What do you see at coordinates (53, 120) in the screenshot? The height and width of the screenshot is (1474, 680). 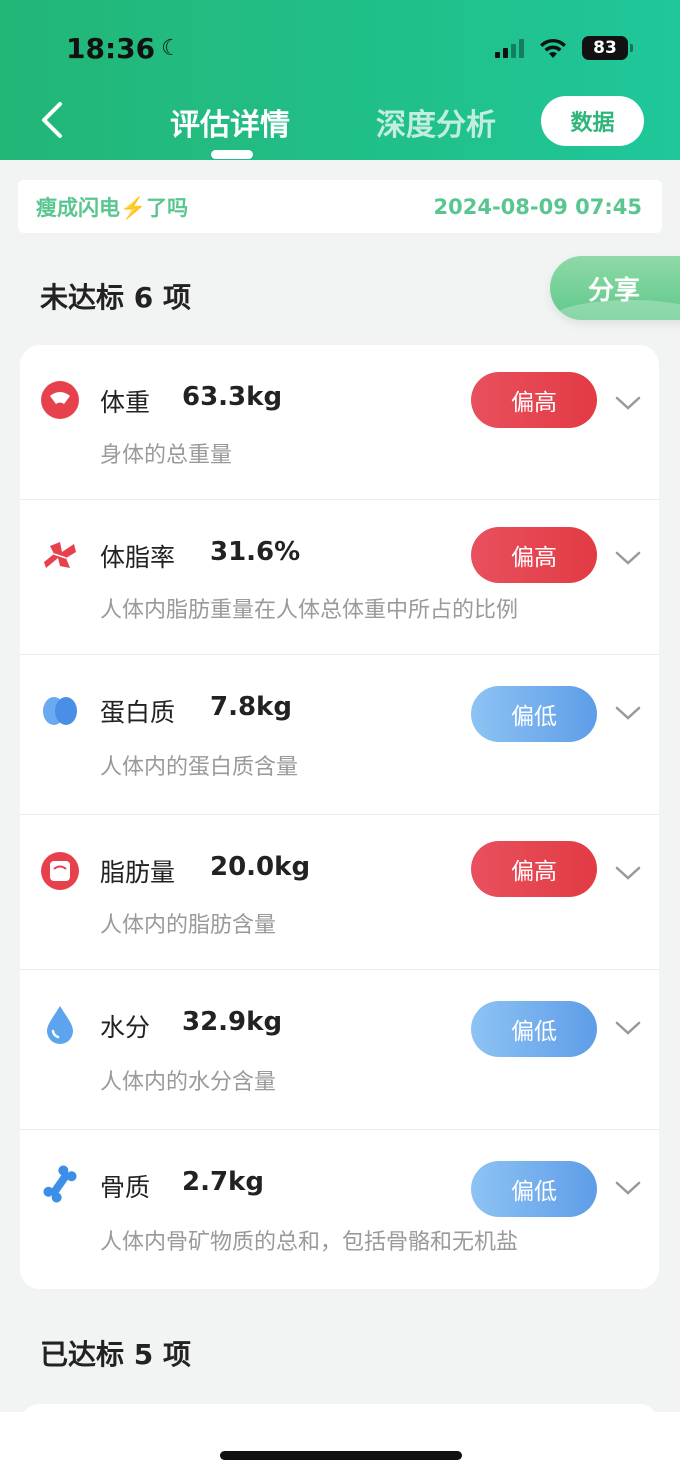 I see `back-icon` at bounding box center [53, 120].